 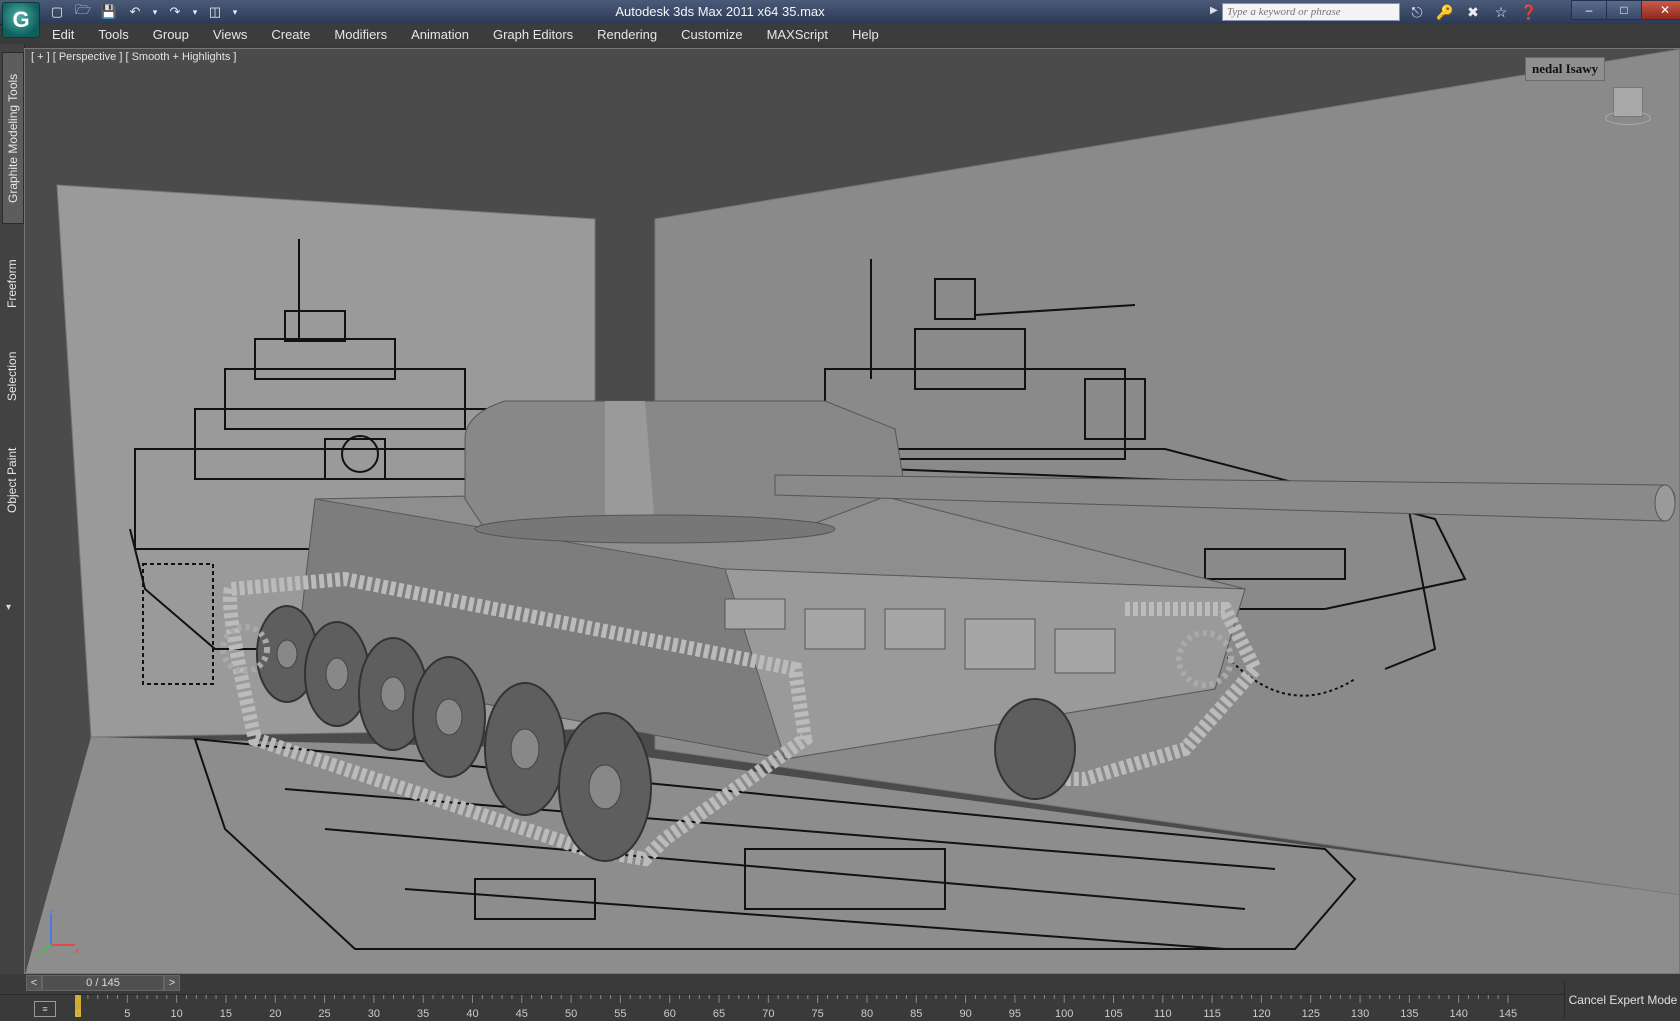 I want to click on menu-maxscript: MAXScript, so click(x=797, y=34).